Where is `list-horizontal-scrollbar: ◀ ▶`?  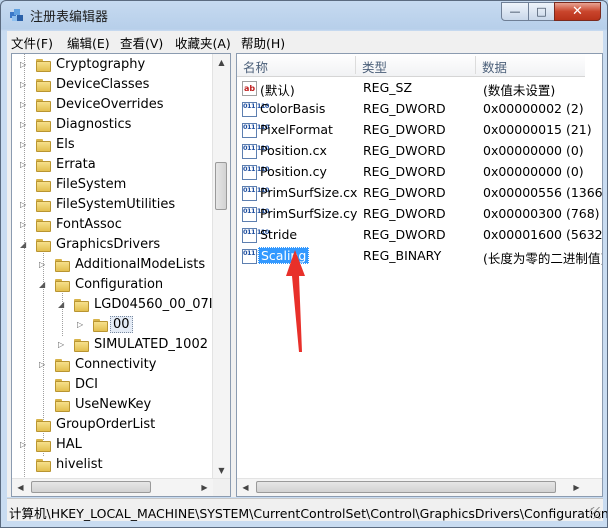 list-horizontal-scrollbar: ◀ ▶ is located at coordinates (419, 487).